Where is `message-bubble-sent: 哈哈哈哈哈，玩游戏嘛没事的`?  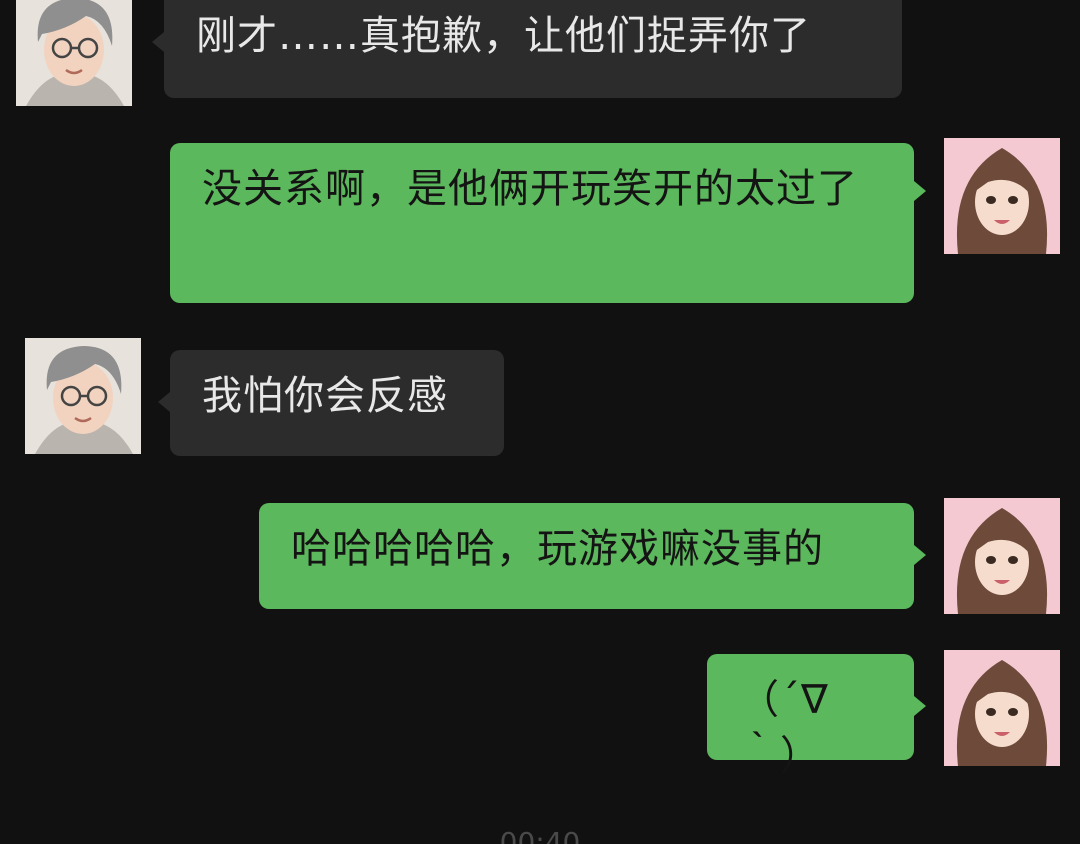
message-bubble-sent: 哈哈哈哈哈，玩游戏嘛没事的 is located at coordinates (592, 556).